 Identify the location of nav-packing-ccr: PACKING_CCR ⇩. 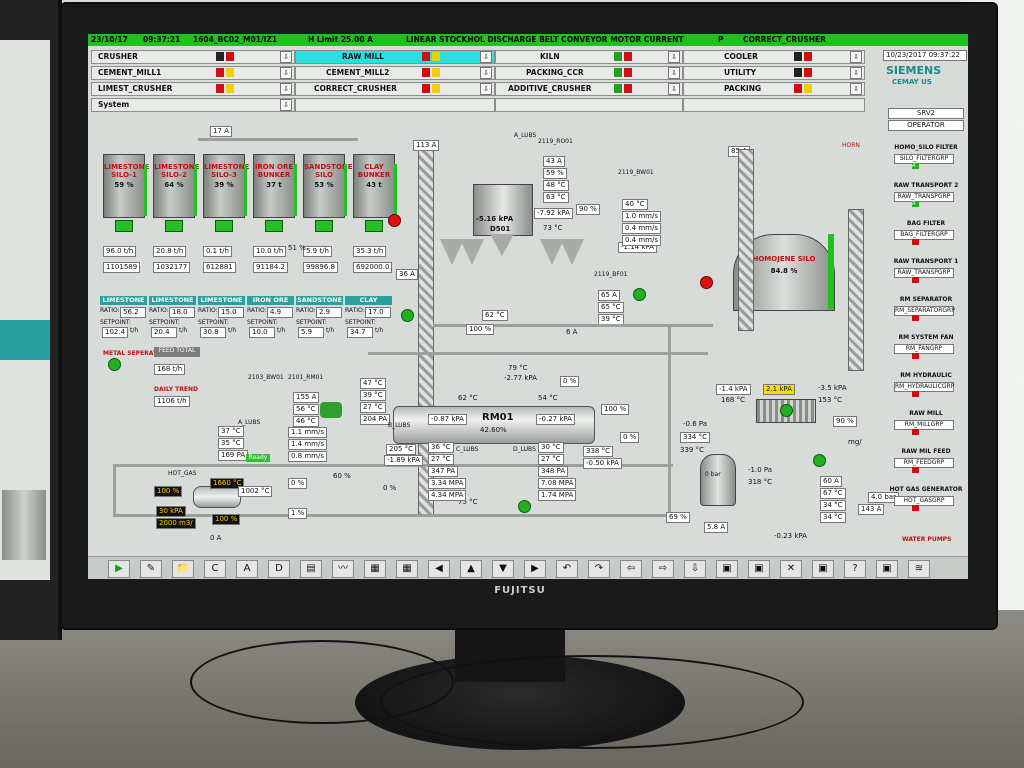
(589, 73).